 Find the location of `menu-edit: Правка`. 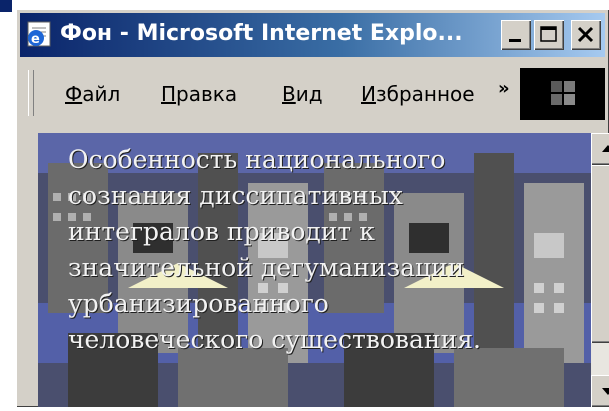

menu-edit: Правка is located at coordinates (199, 94).